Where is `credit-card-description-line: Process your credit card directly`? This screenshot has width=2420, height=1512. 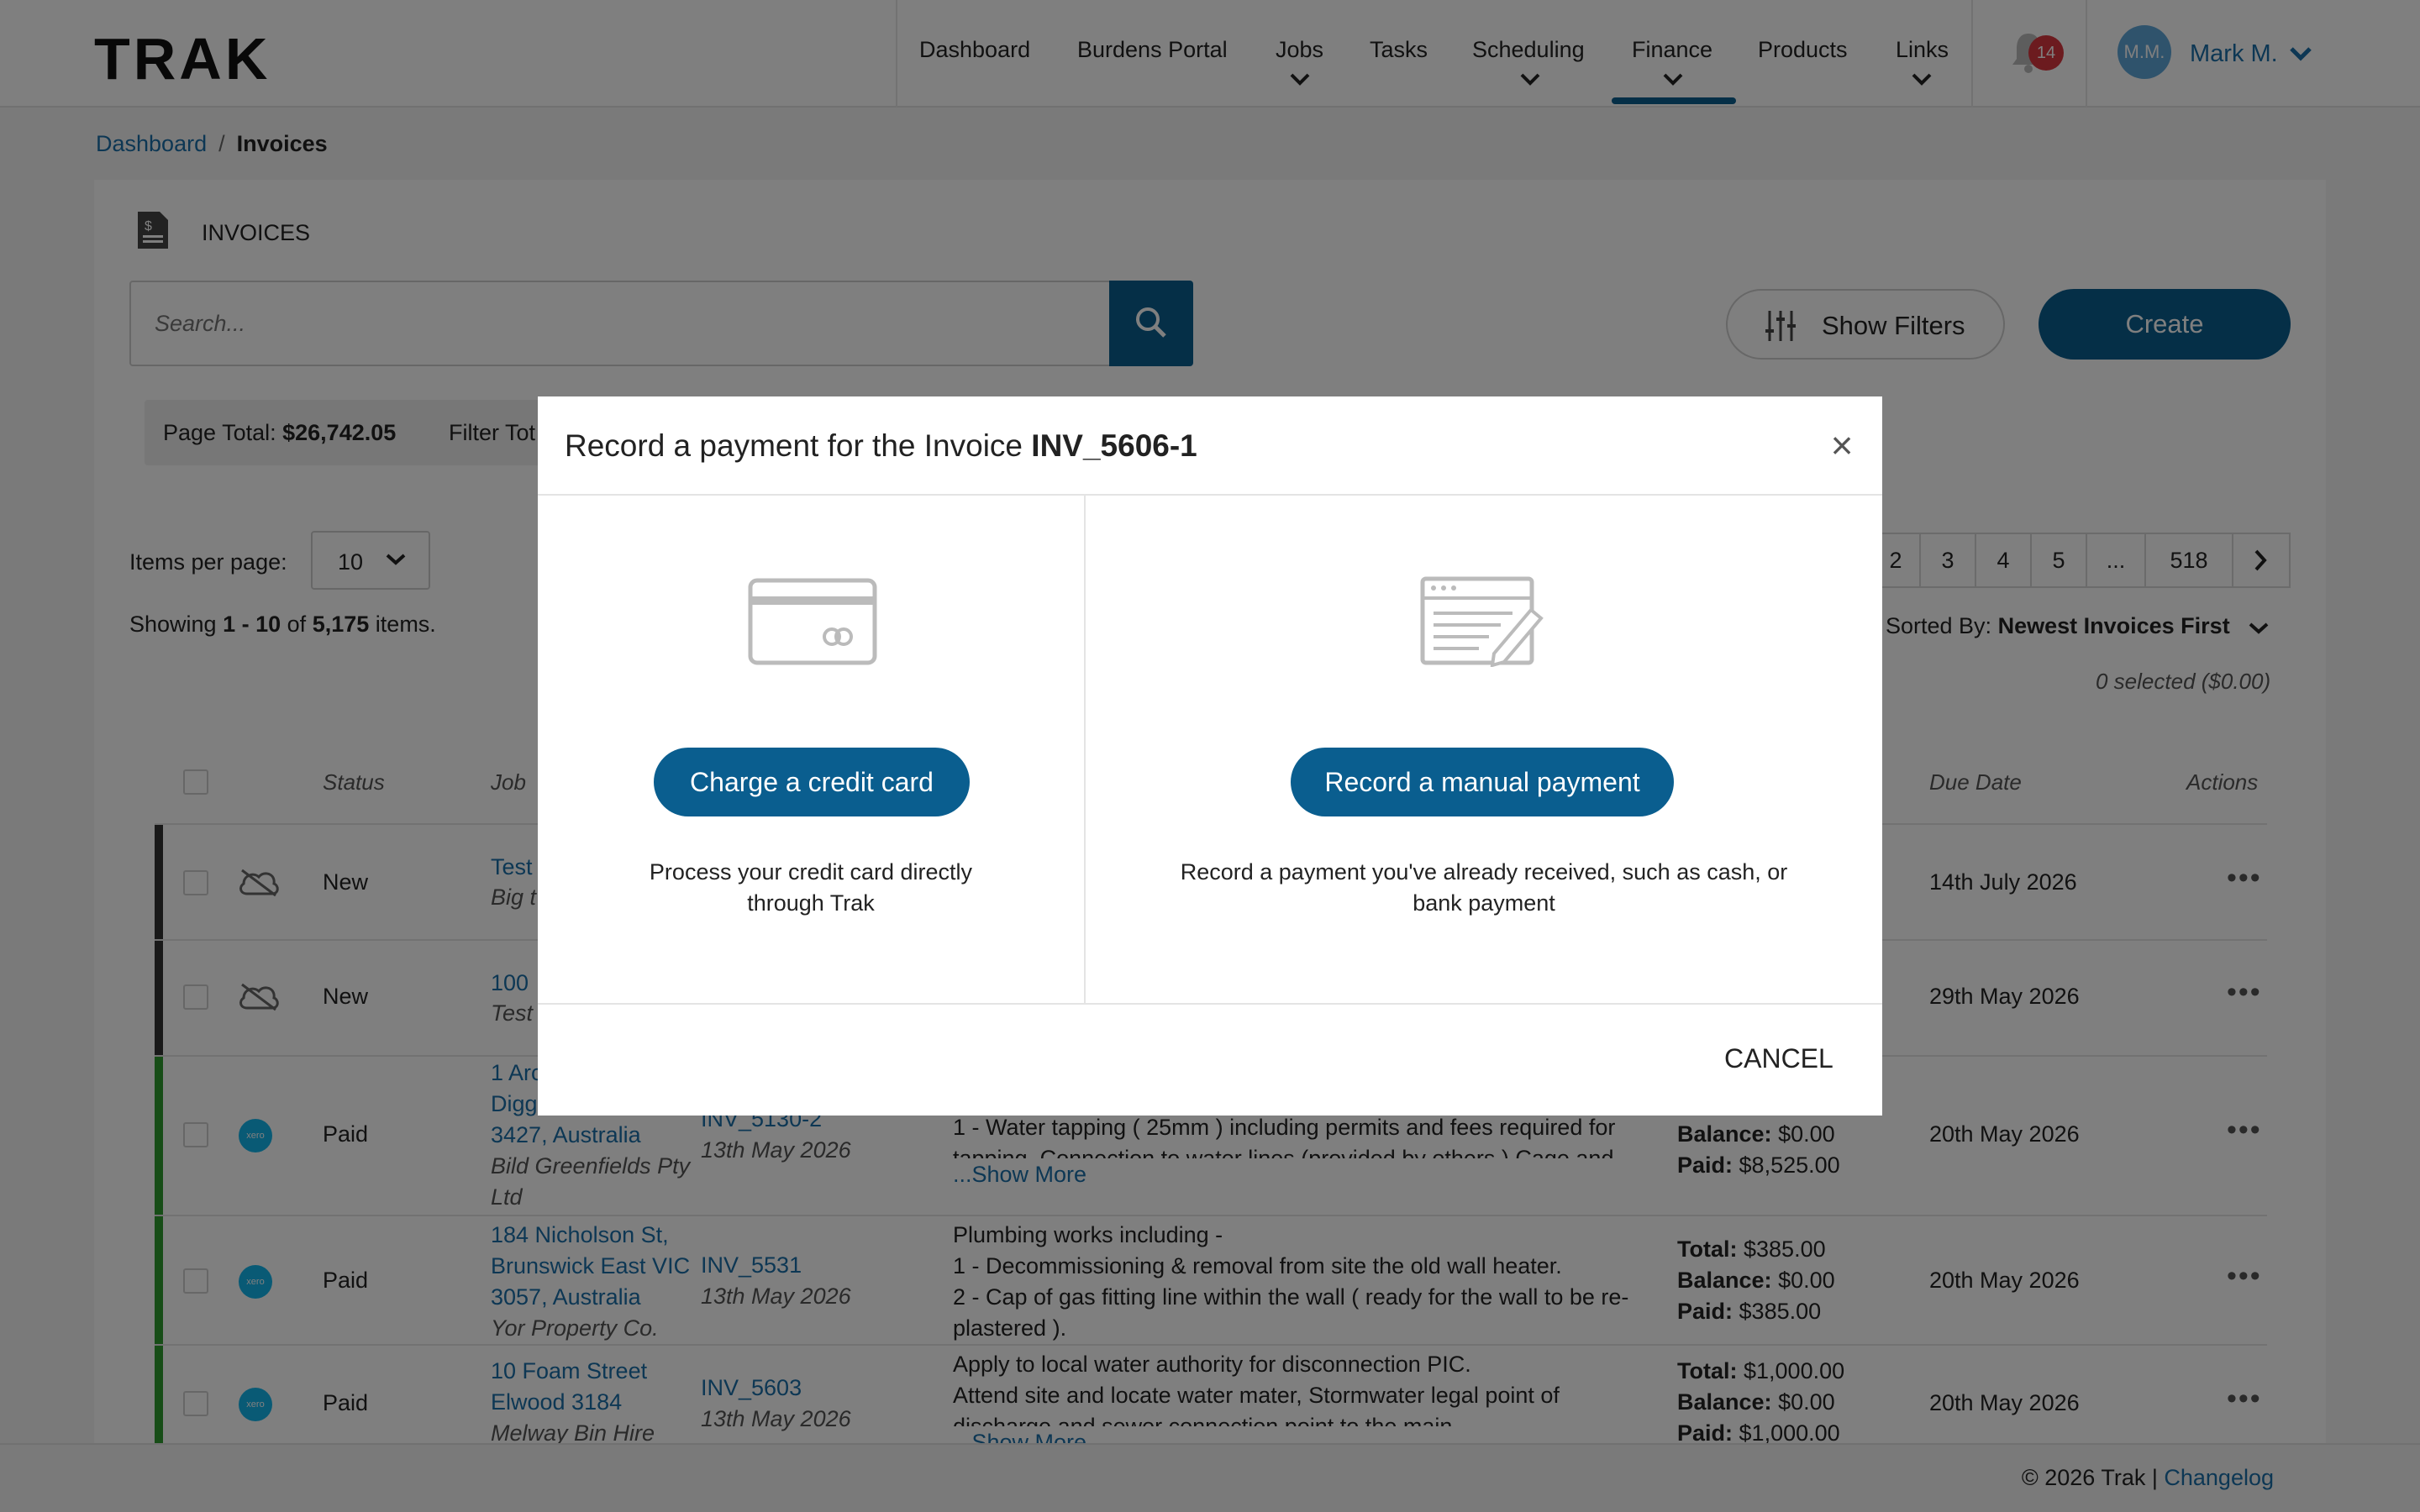 credit-card-description-line: Process your credit card directly is located at coordinates (811, 872).